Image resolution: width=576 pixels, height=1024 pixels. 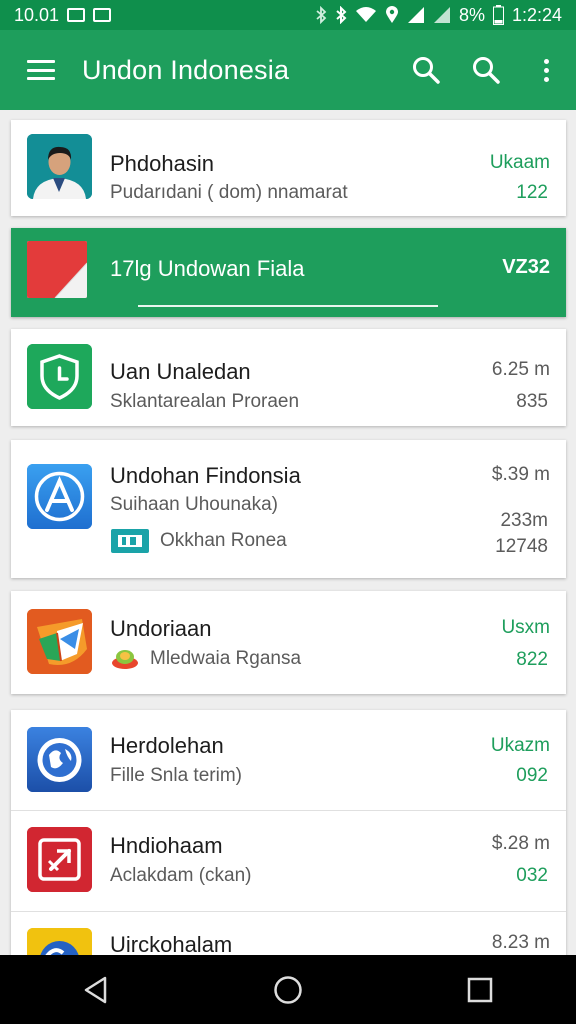 What do you see at coordinates (161, 628) in the screenshot?
I see `item-title: Undoriaan` at bounding box center [161, 628].